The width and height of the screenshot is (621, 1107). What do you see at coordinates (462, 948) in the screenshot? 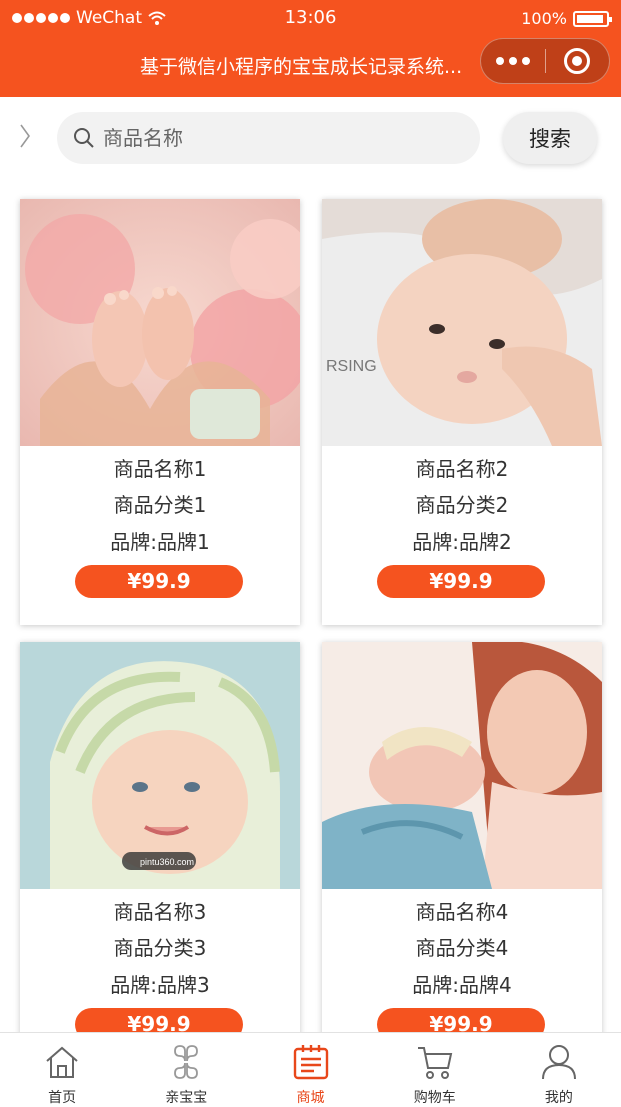
I see `product-category: 商品分类4` at bounding box center [462, 948].